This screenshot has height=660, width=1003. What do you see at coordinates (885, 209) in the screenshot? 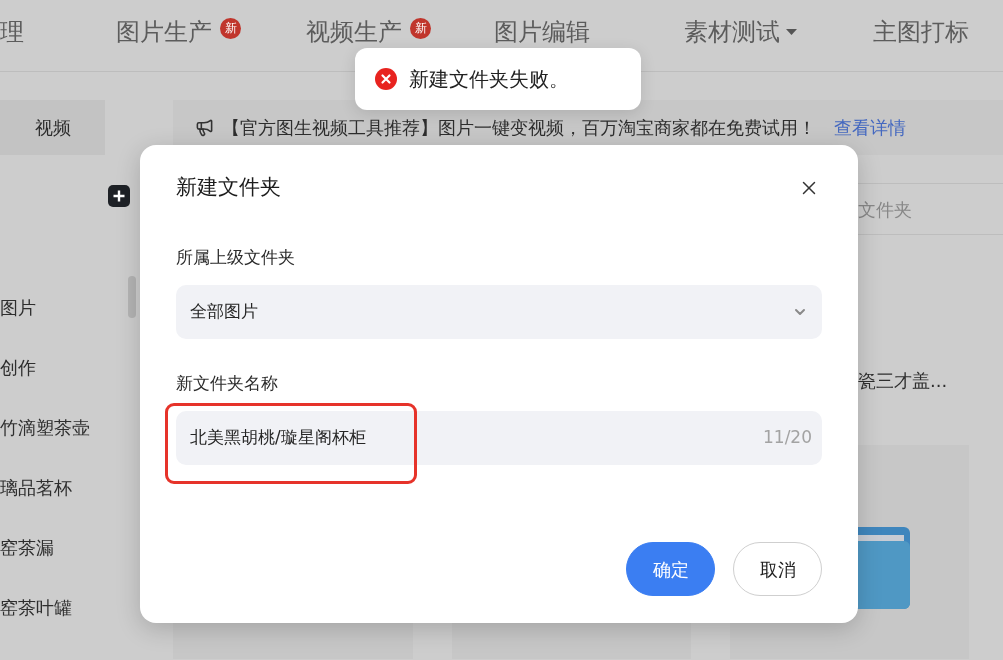
I see `column-header: 文件夹` at bounding box center [885, 209].